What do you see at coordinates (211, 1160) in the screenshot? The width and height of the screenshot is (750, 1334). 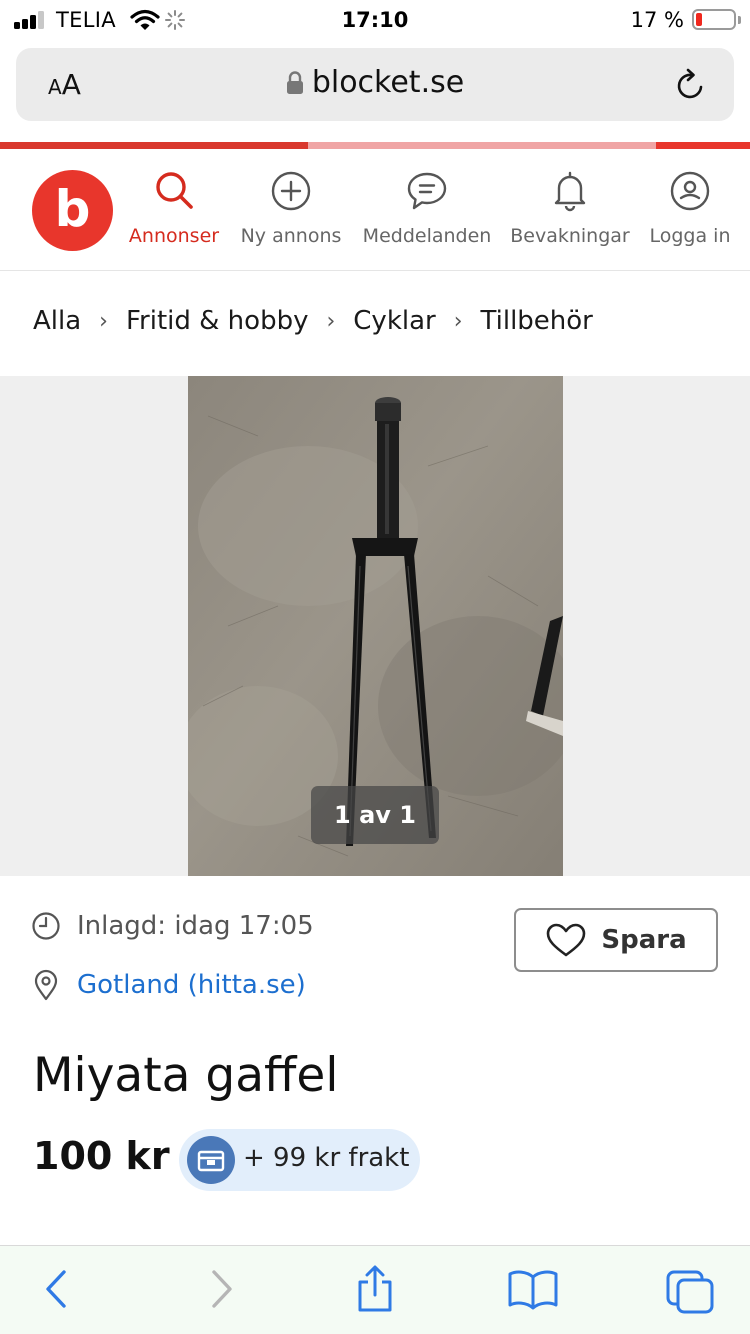 I see `package-icon` at bounding box center [211, 1160].